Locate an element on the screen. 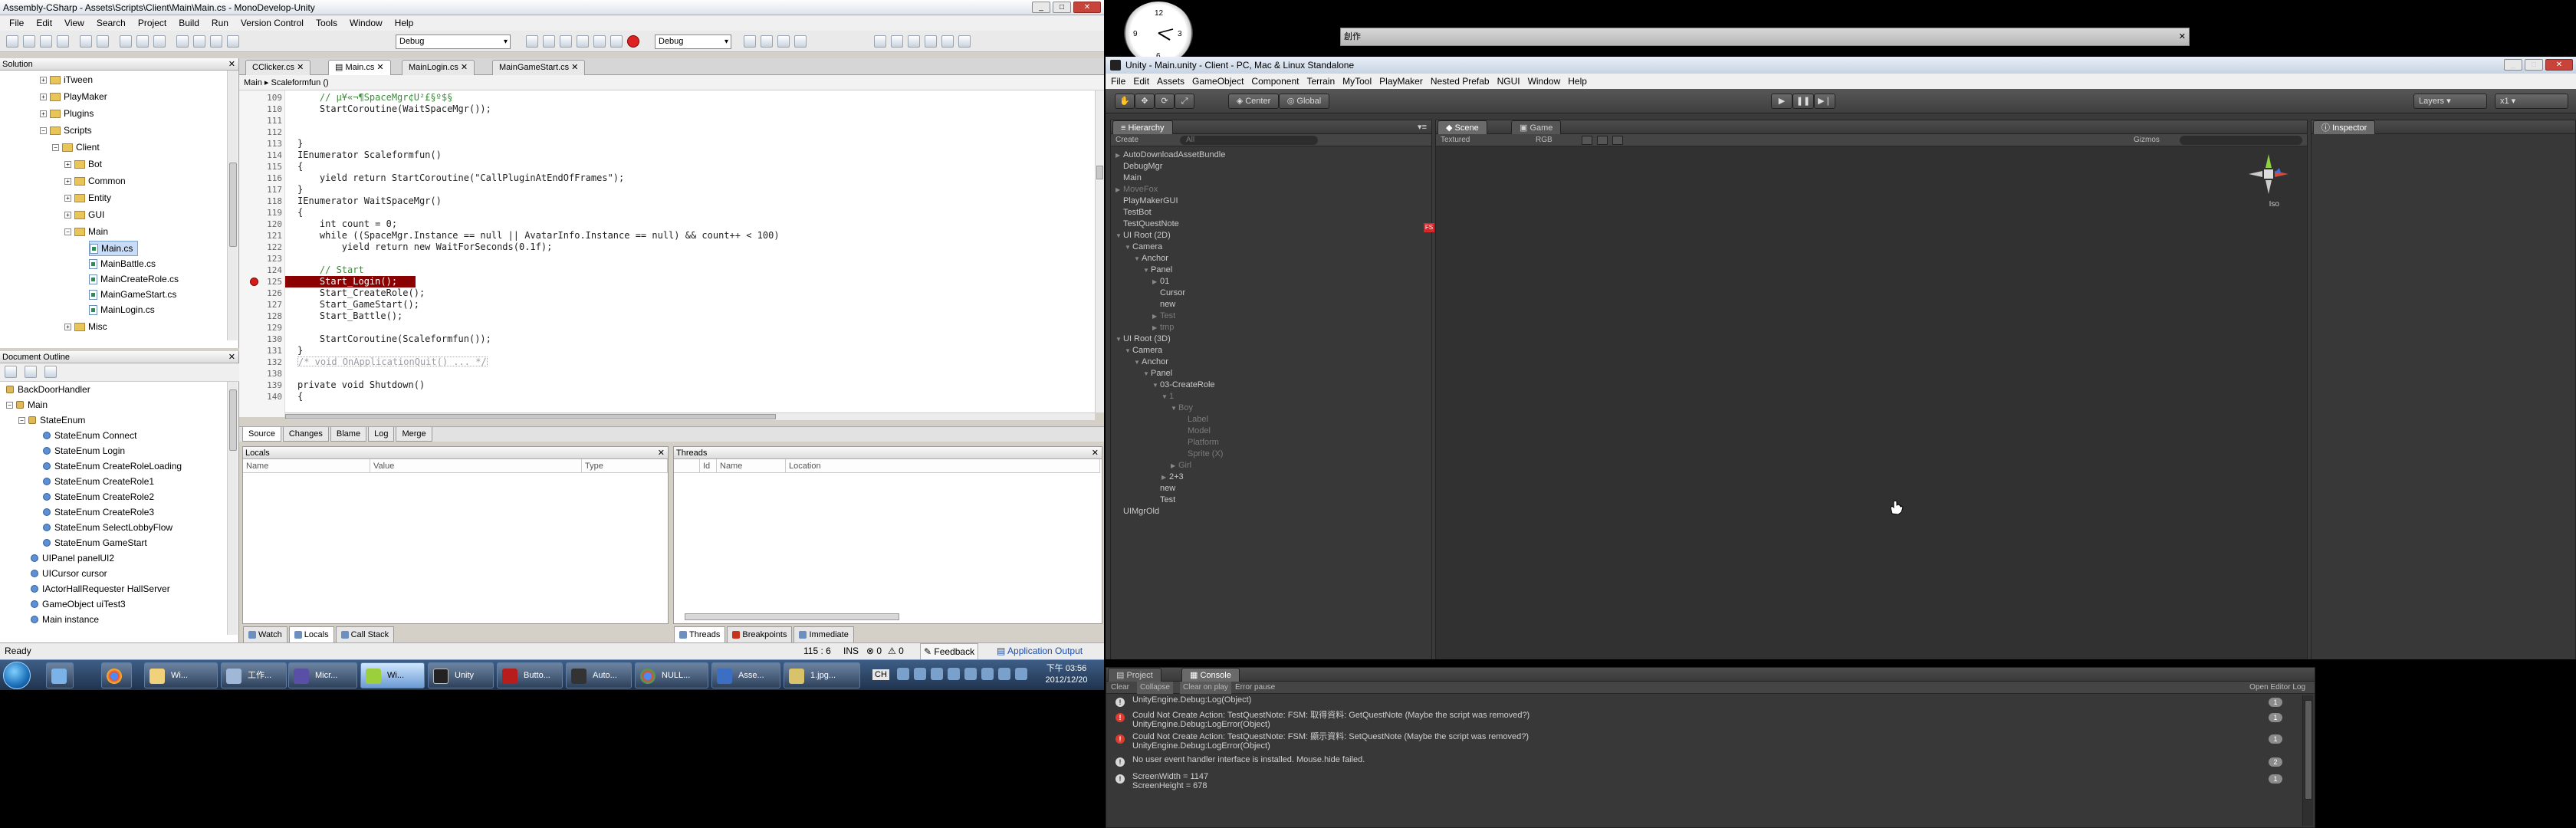  outline-item: StateEnum CreateRole2 is located at coordinates (99, 496).